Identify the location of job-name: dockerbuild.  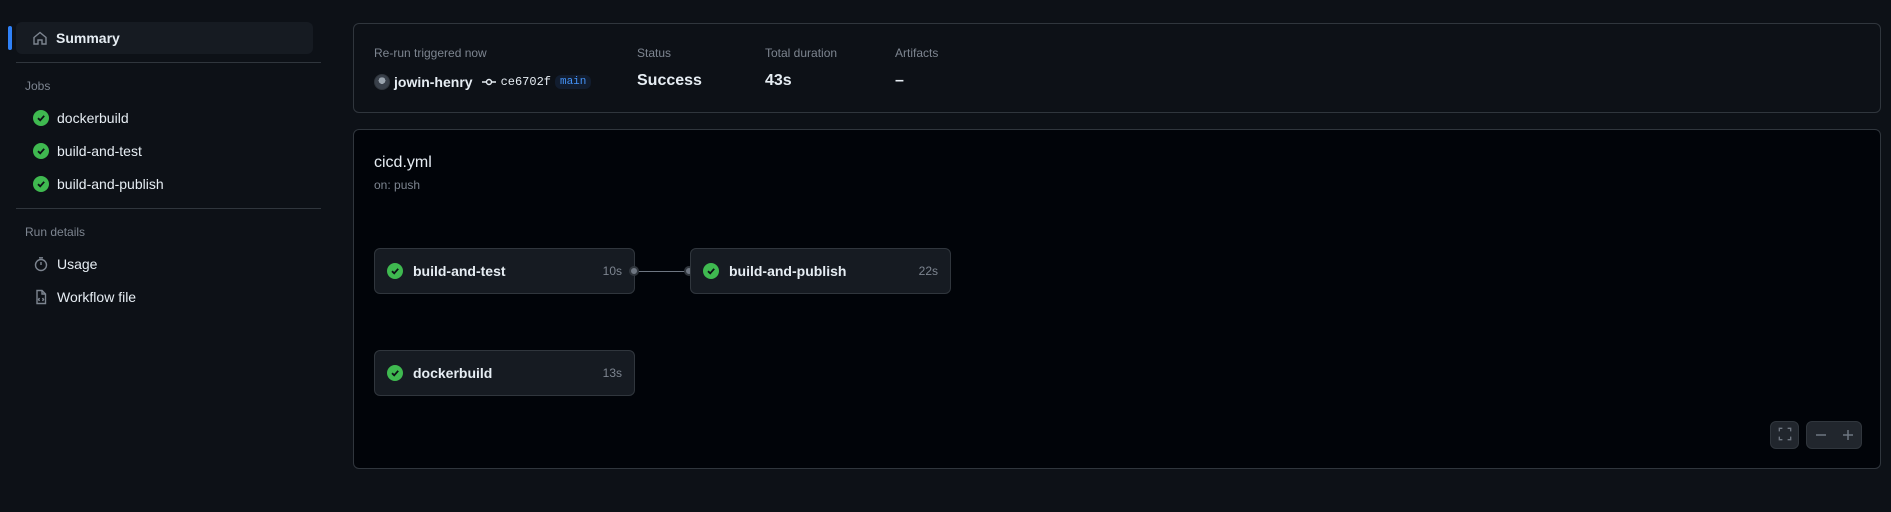
(453, 373).